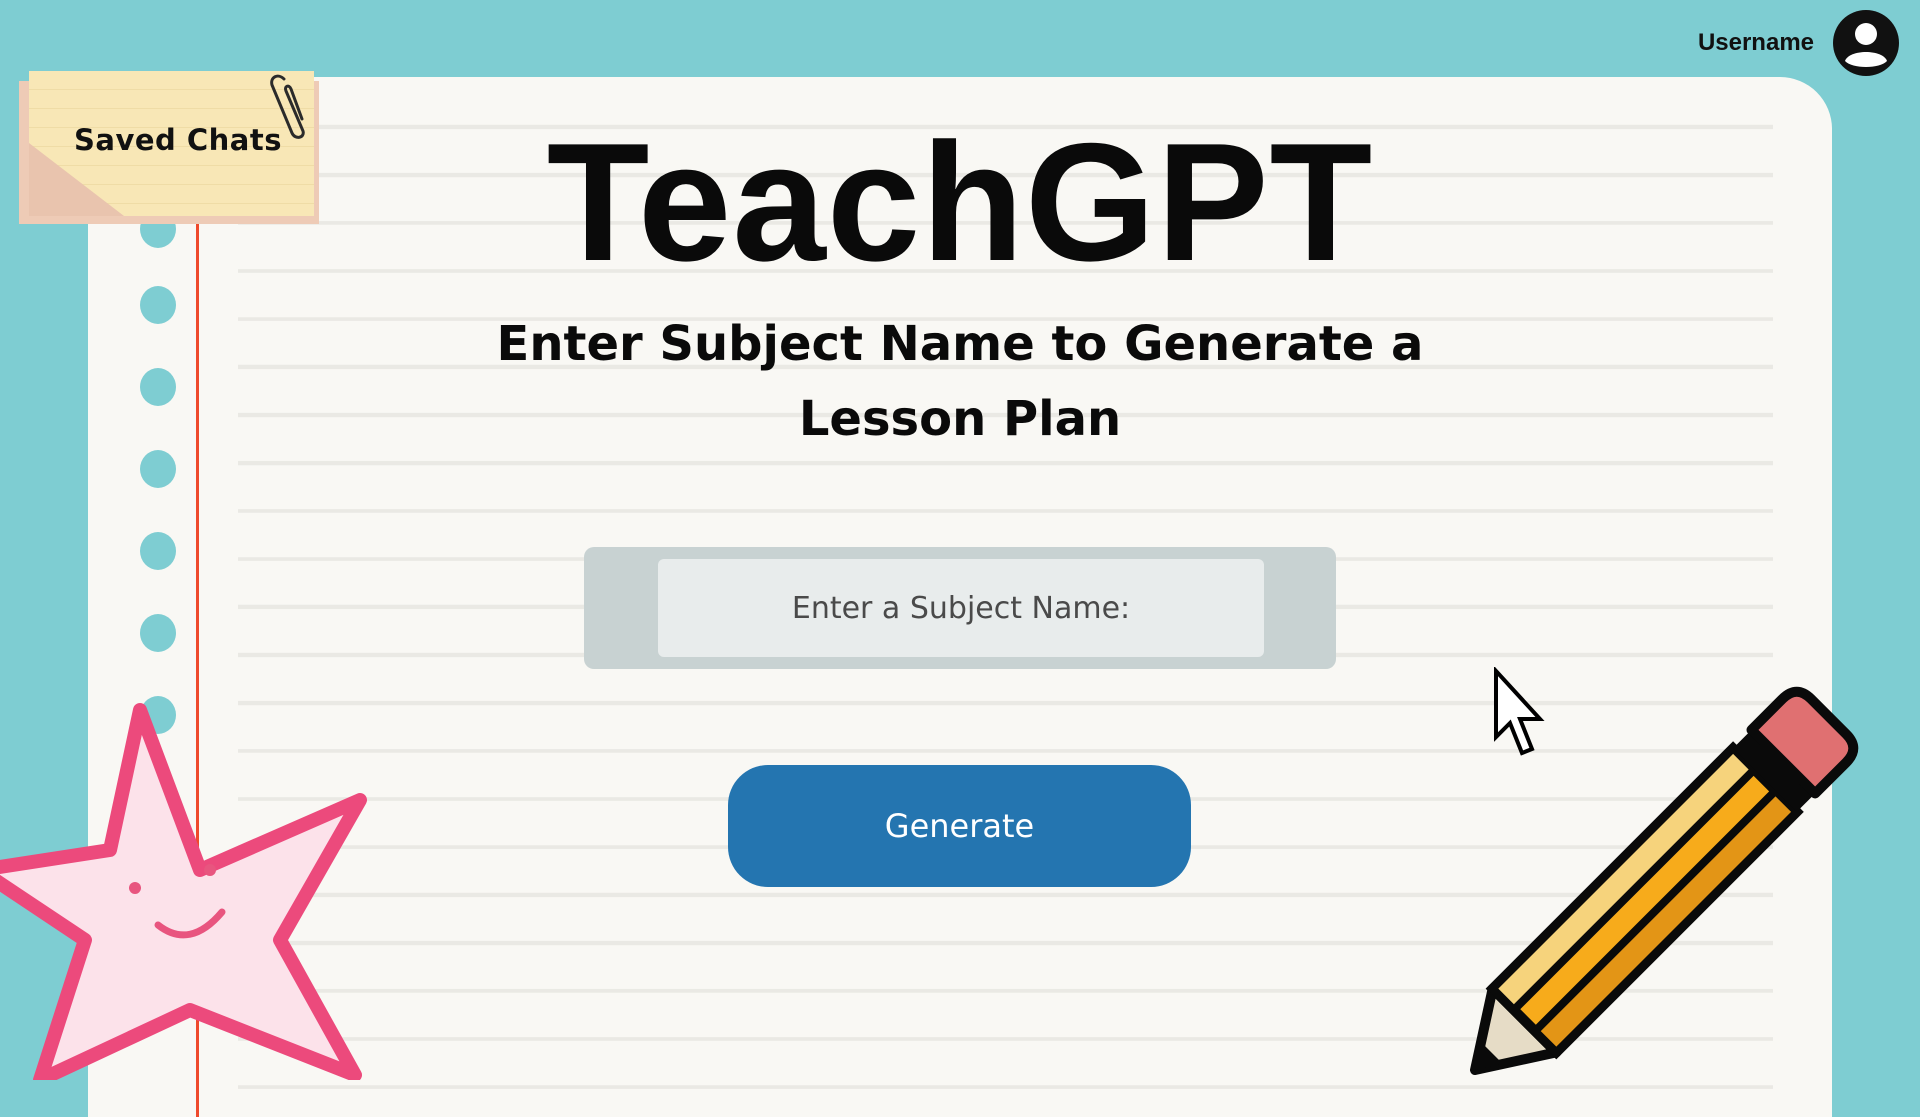  I want to click on subject-name-input, so click(961, 608).